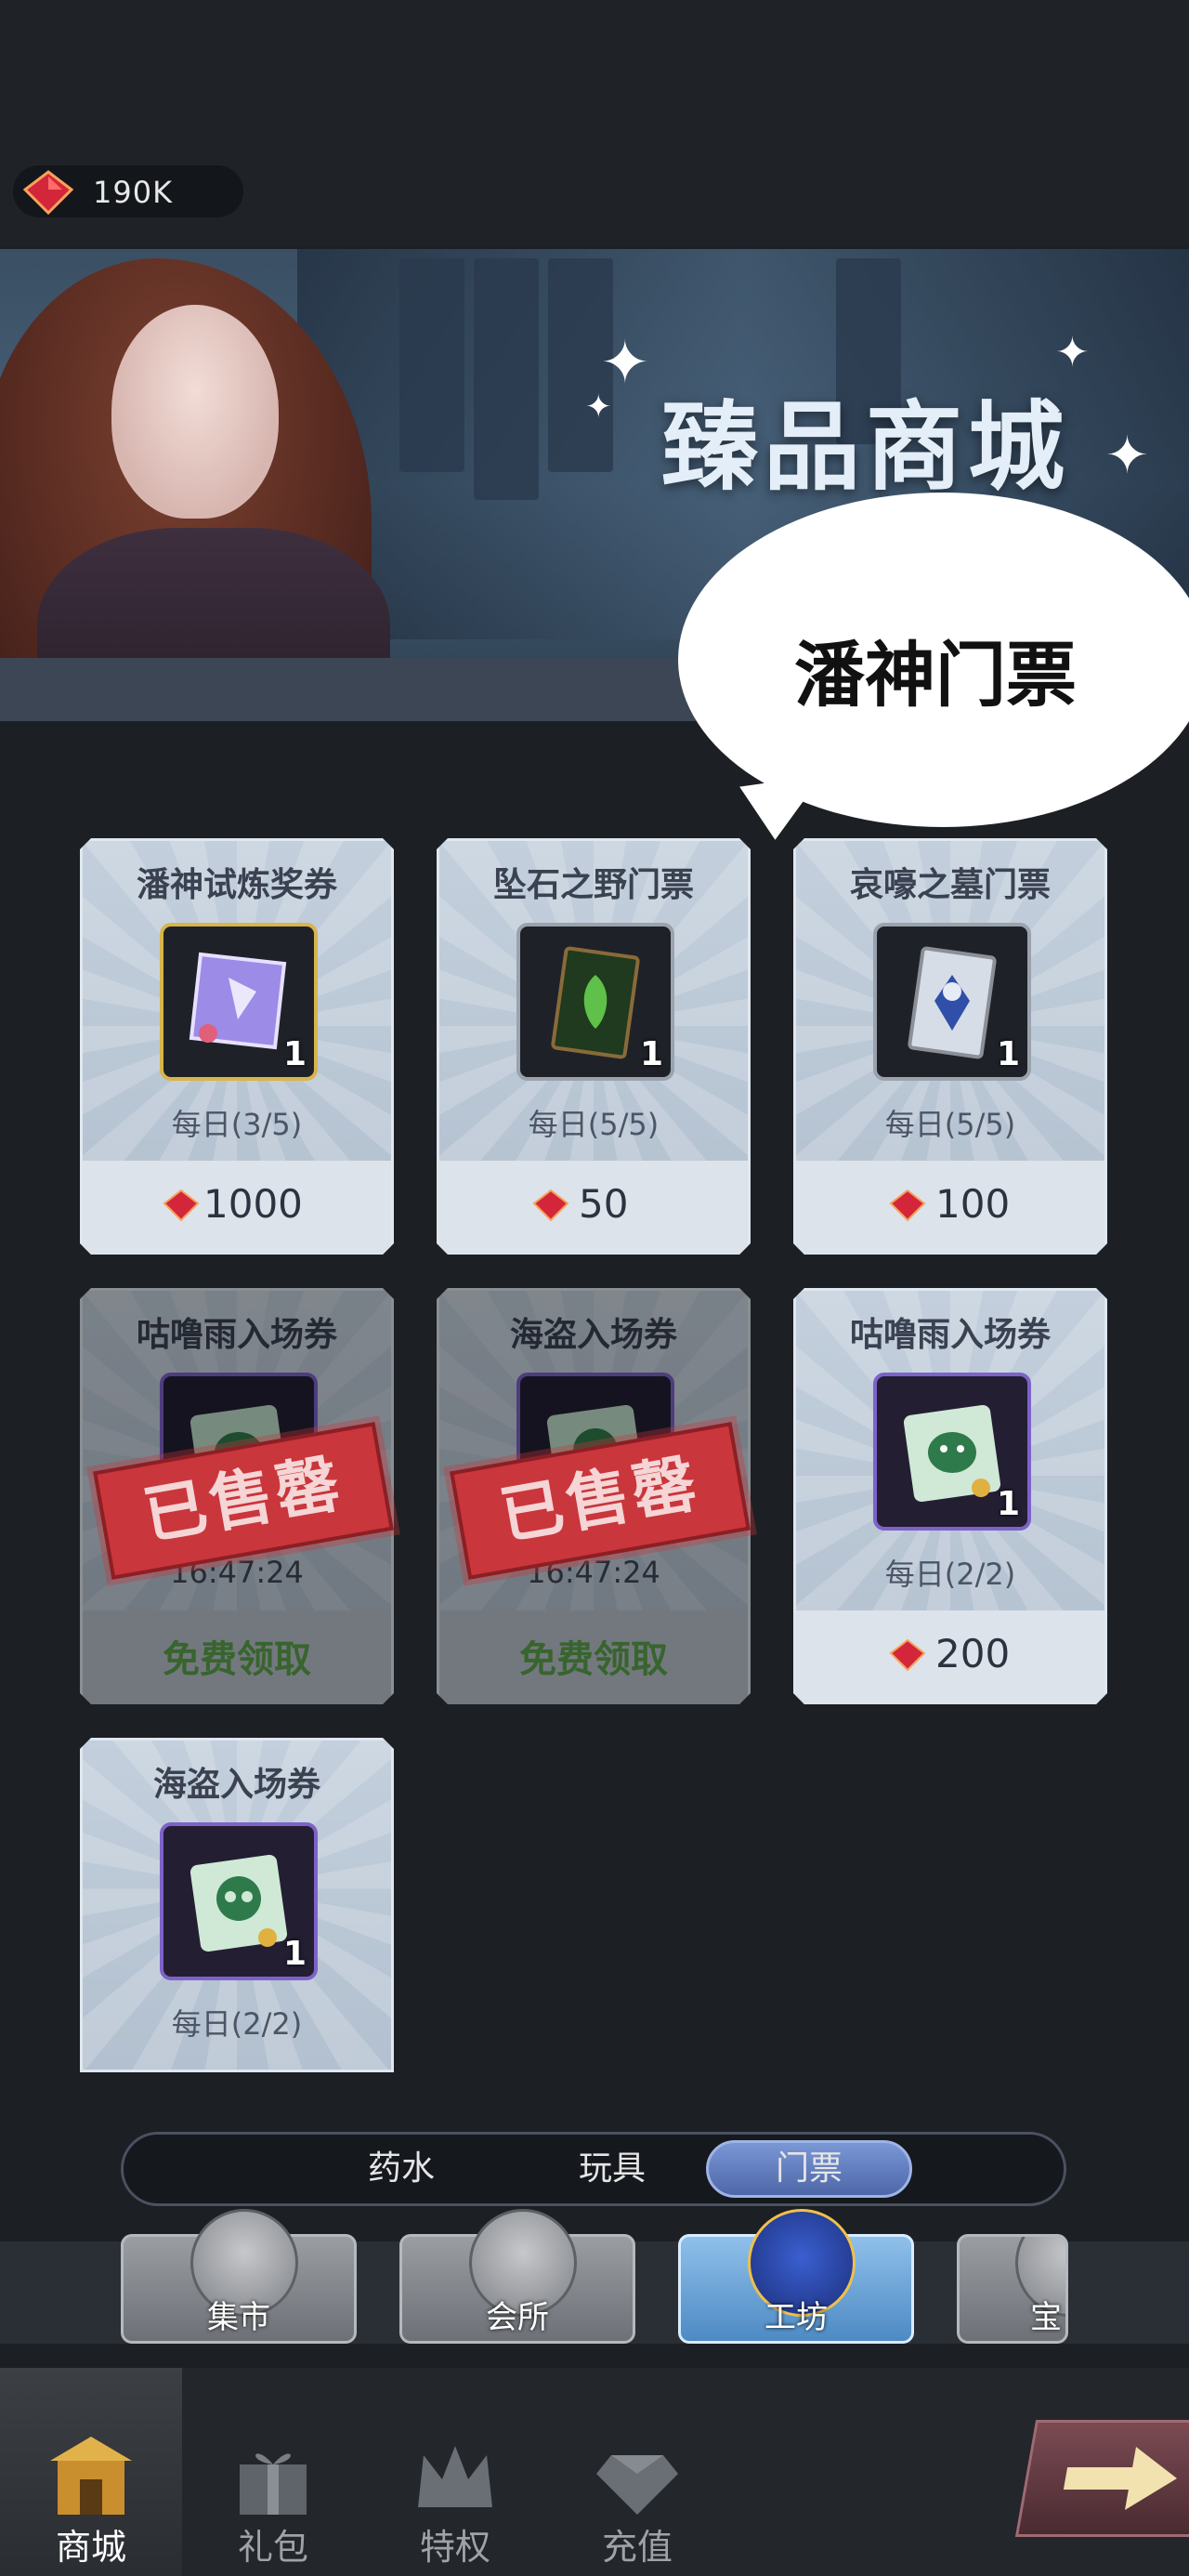  I want to click on price-button: 100, so click(950, 1208).